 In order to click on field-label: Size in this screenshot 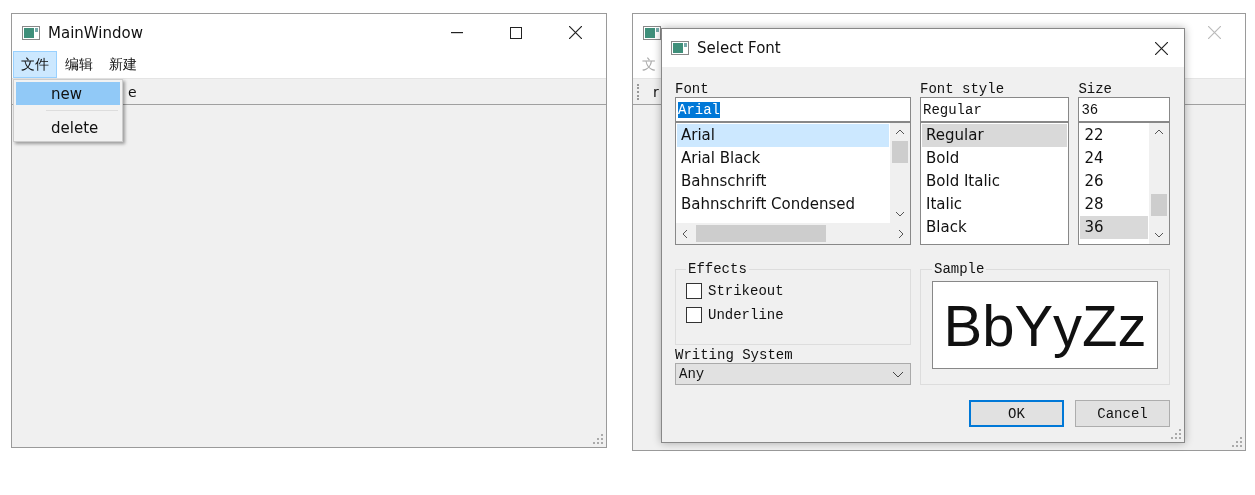, I will do `click(1095, 89)`.